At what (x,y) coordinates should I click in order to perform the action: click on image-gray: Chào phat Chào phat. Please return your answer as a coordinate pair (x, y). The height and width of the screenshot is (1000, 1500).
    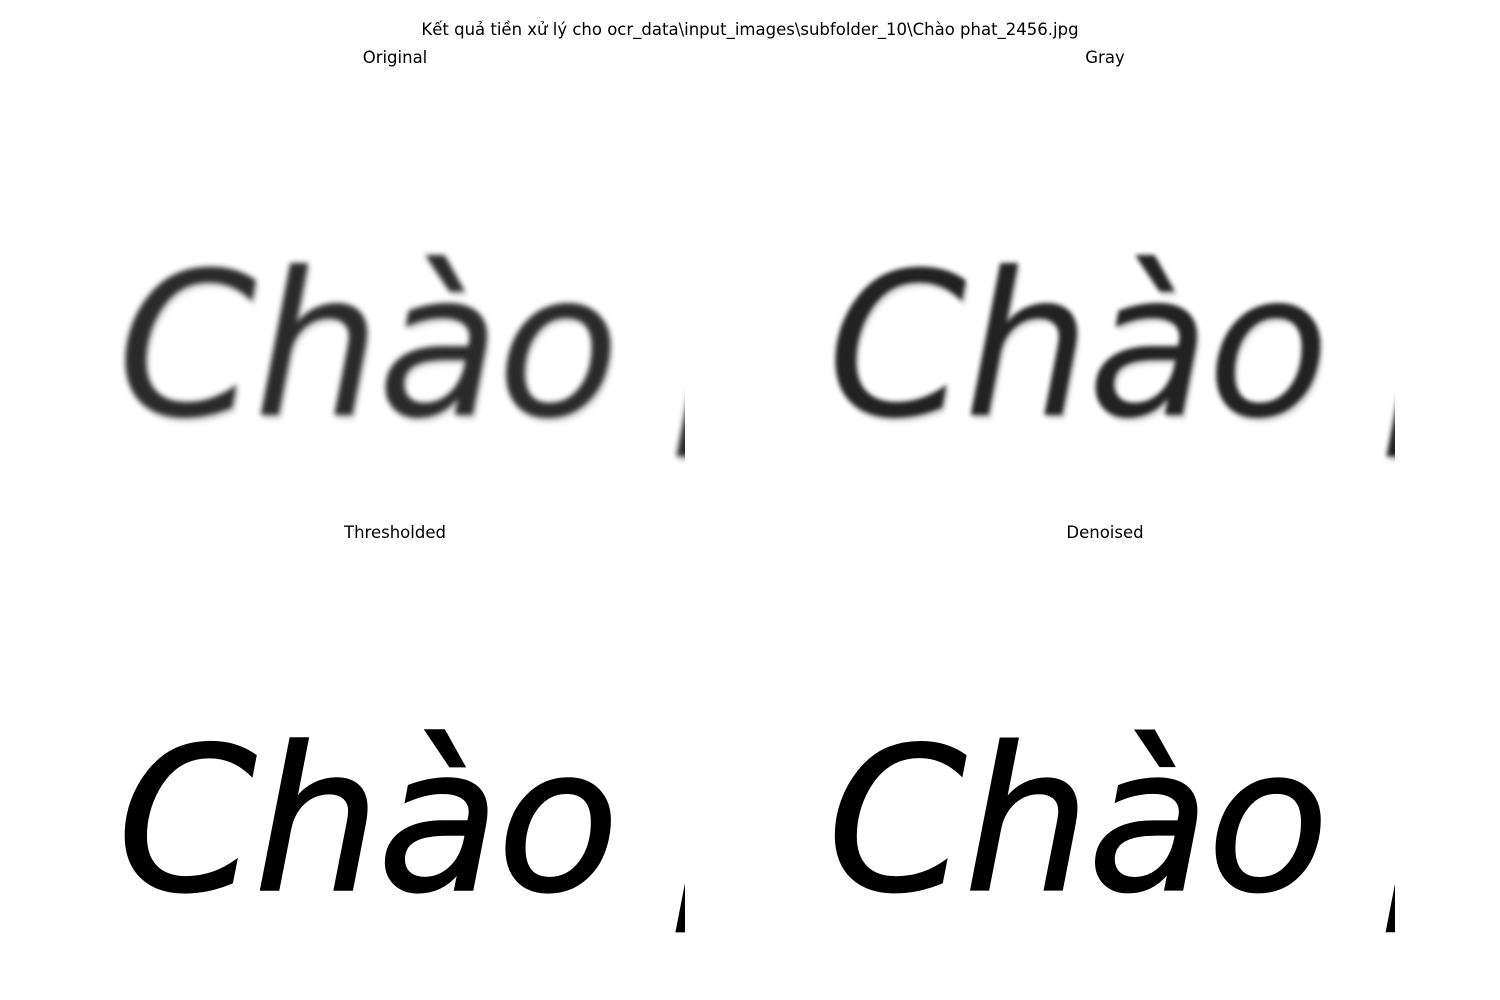
    Looking at the image, I should click on (1105, 345).